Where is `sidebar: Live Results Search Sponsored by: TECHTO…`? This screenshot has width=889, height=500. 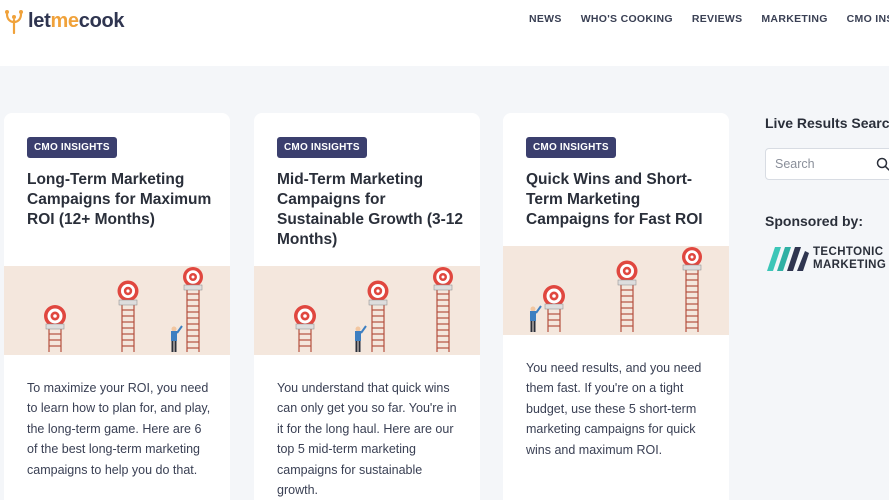
sidebar: Live Results Search Sponsored by: TECHTO… is located at coordinates (827, 192).